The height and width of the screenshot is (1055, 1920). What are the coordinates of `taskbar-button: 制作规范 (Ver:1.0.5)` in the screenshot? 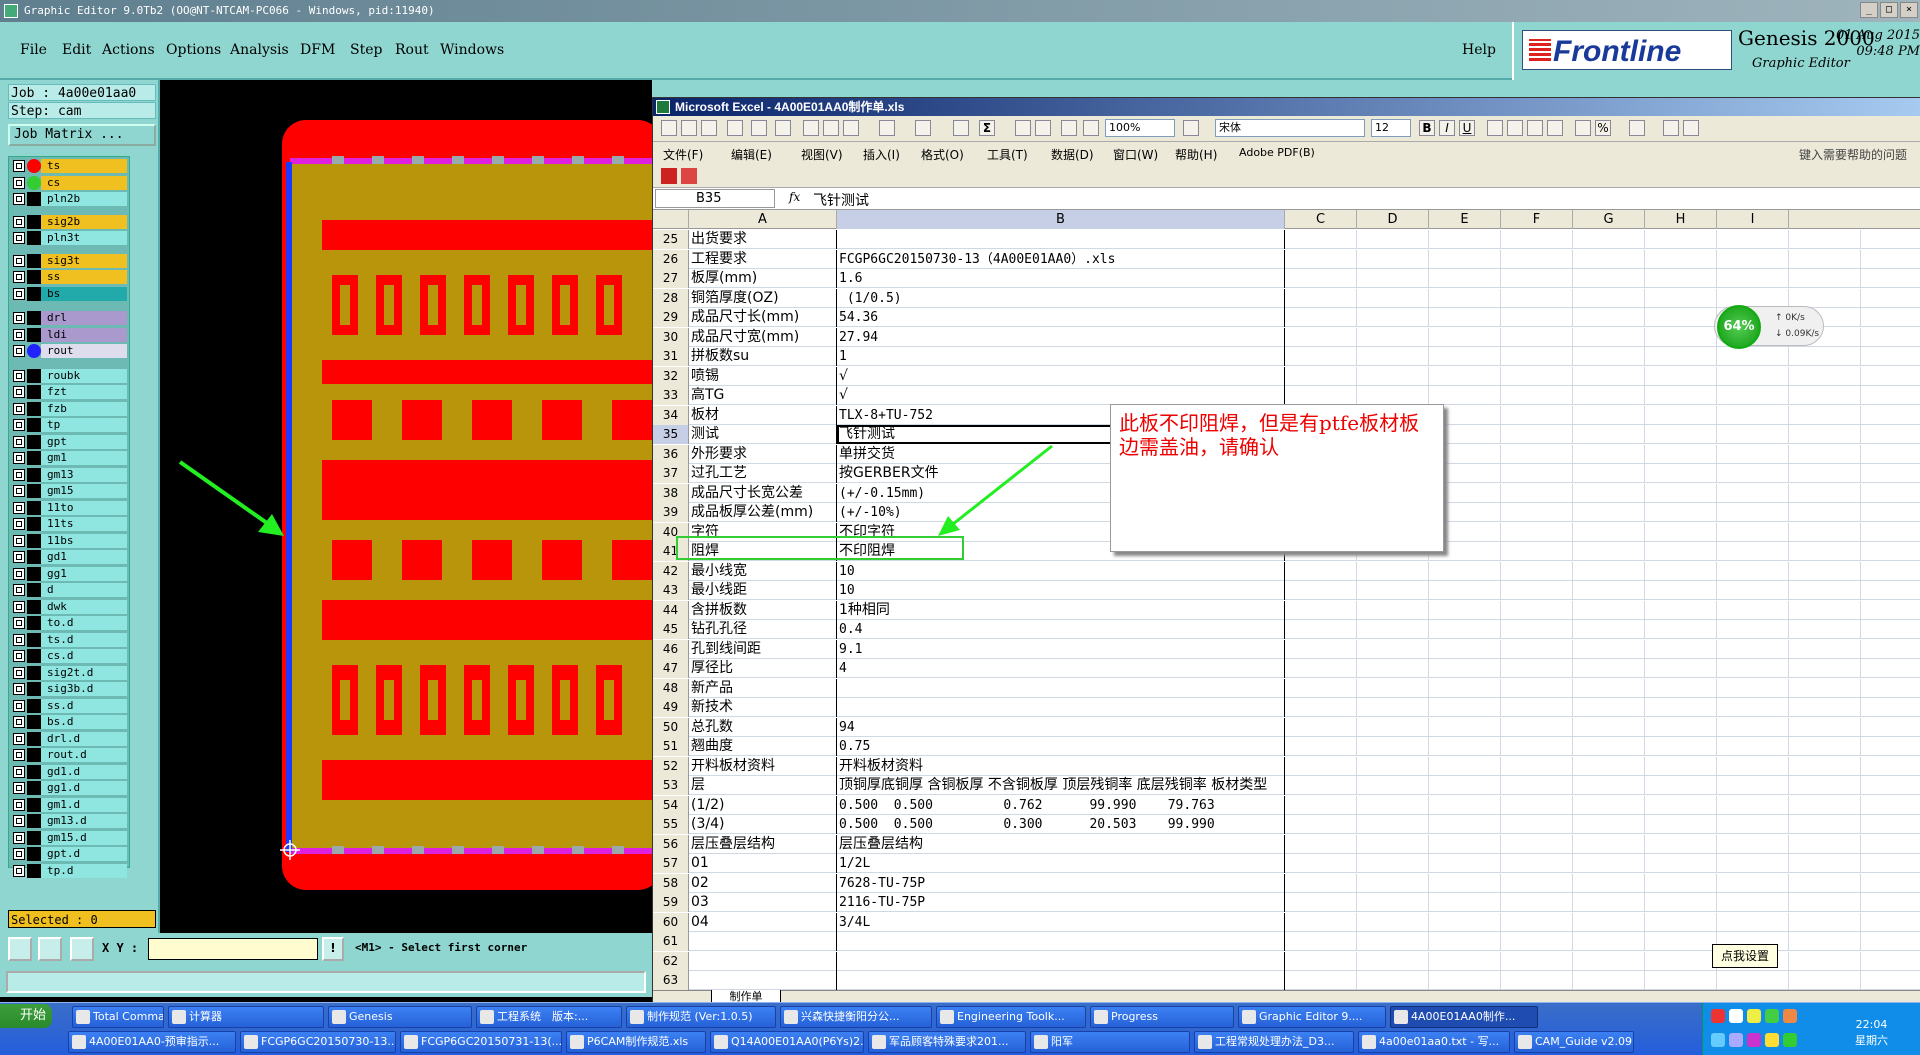 It's located at (701, 1017).